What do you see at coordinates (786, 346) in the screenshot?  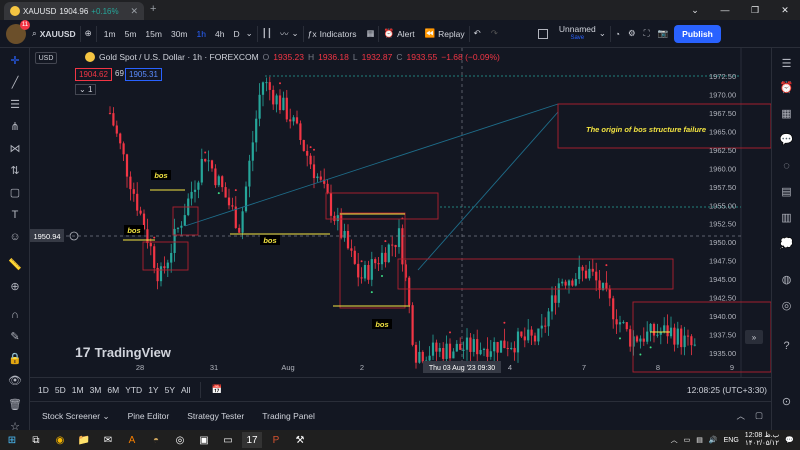 I see `help-icon: ?` at bounding box center [786, 346].